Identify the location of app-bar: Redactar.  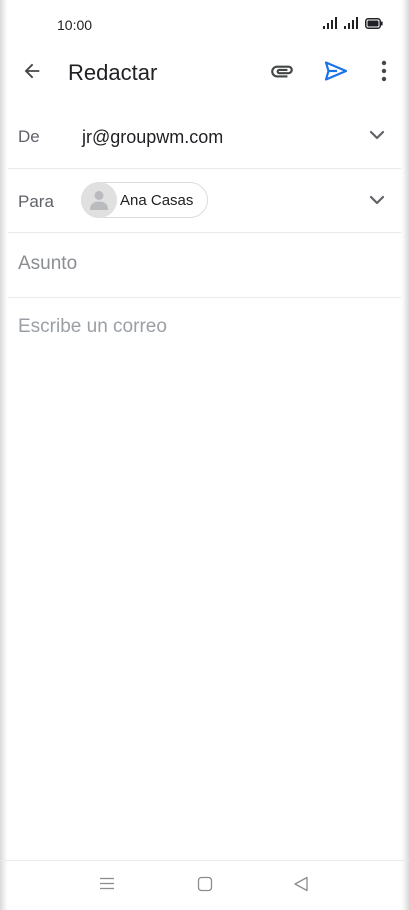
(204, 73).